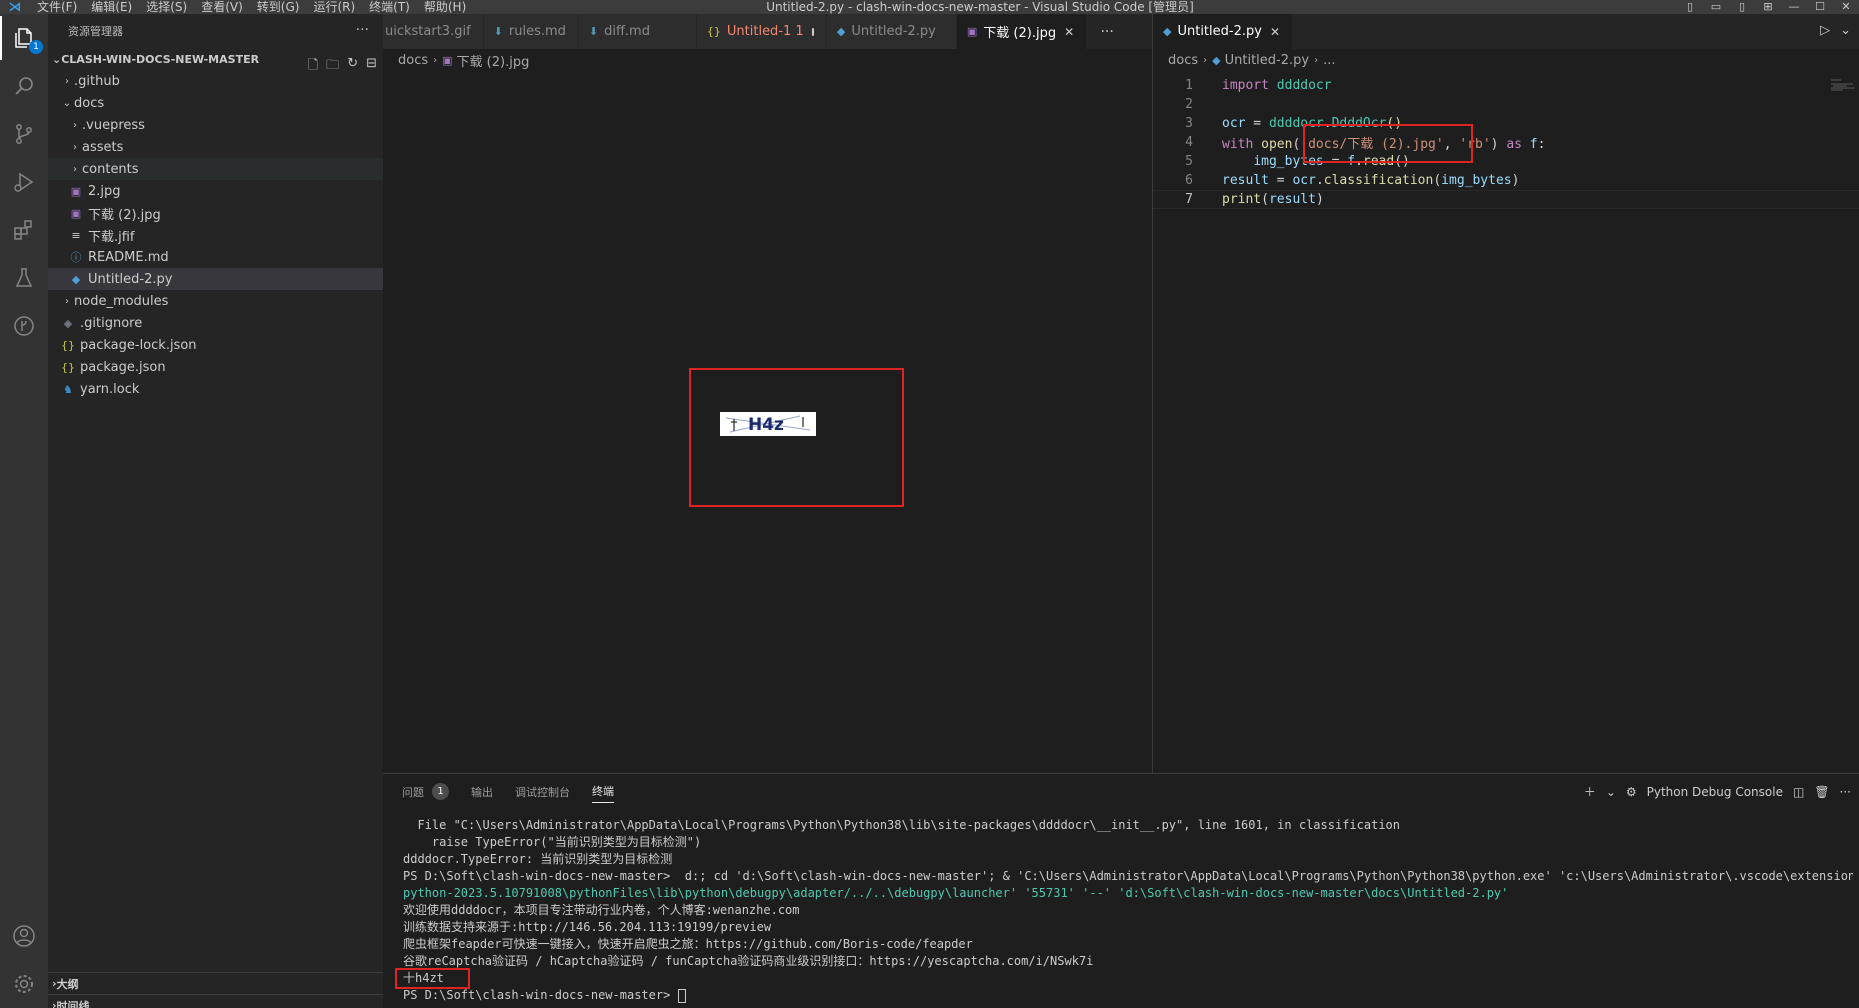  I want to click on tab-label: Untitled-2.py, so click(893, 31).